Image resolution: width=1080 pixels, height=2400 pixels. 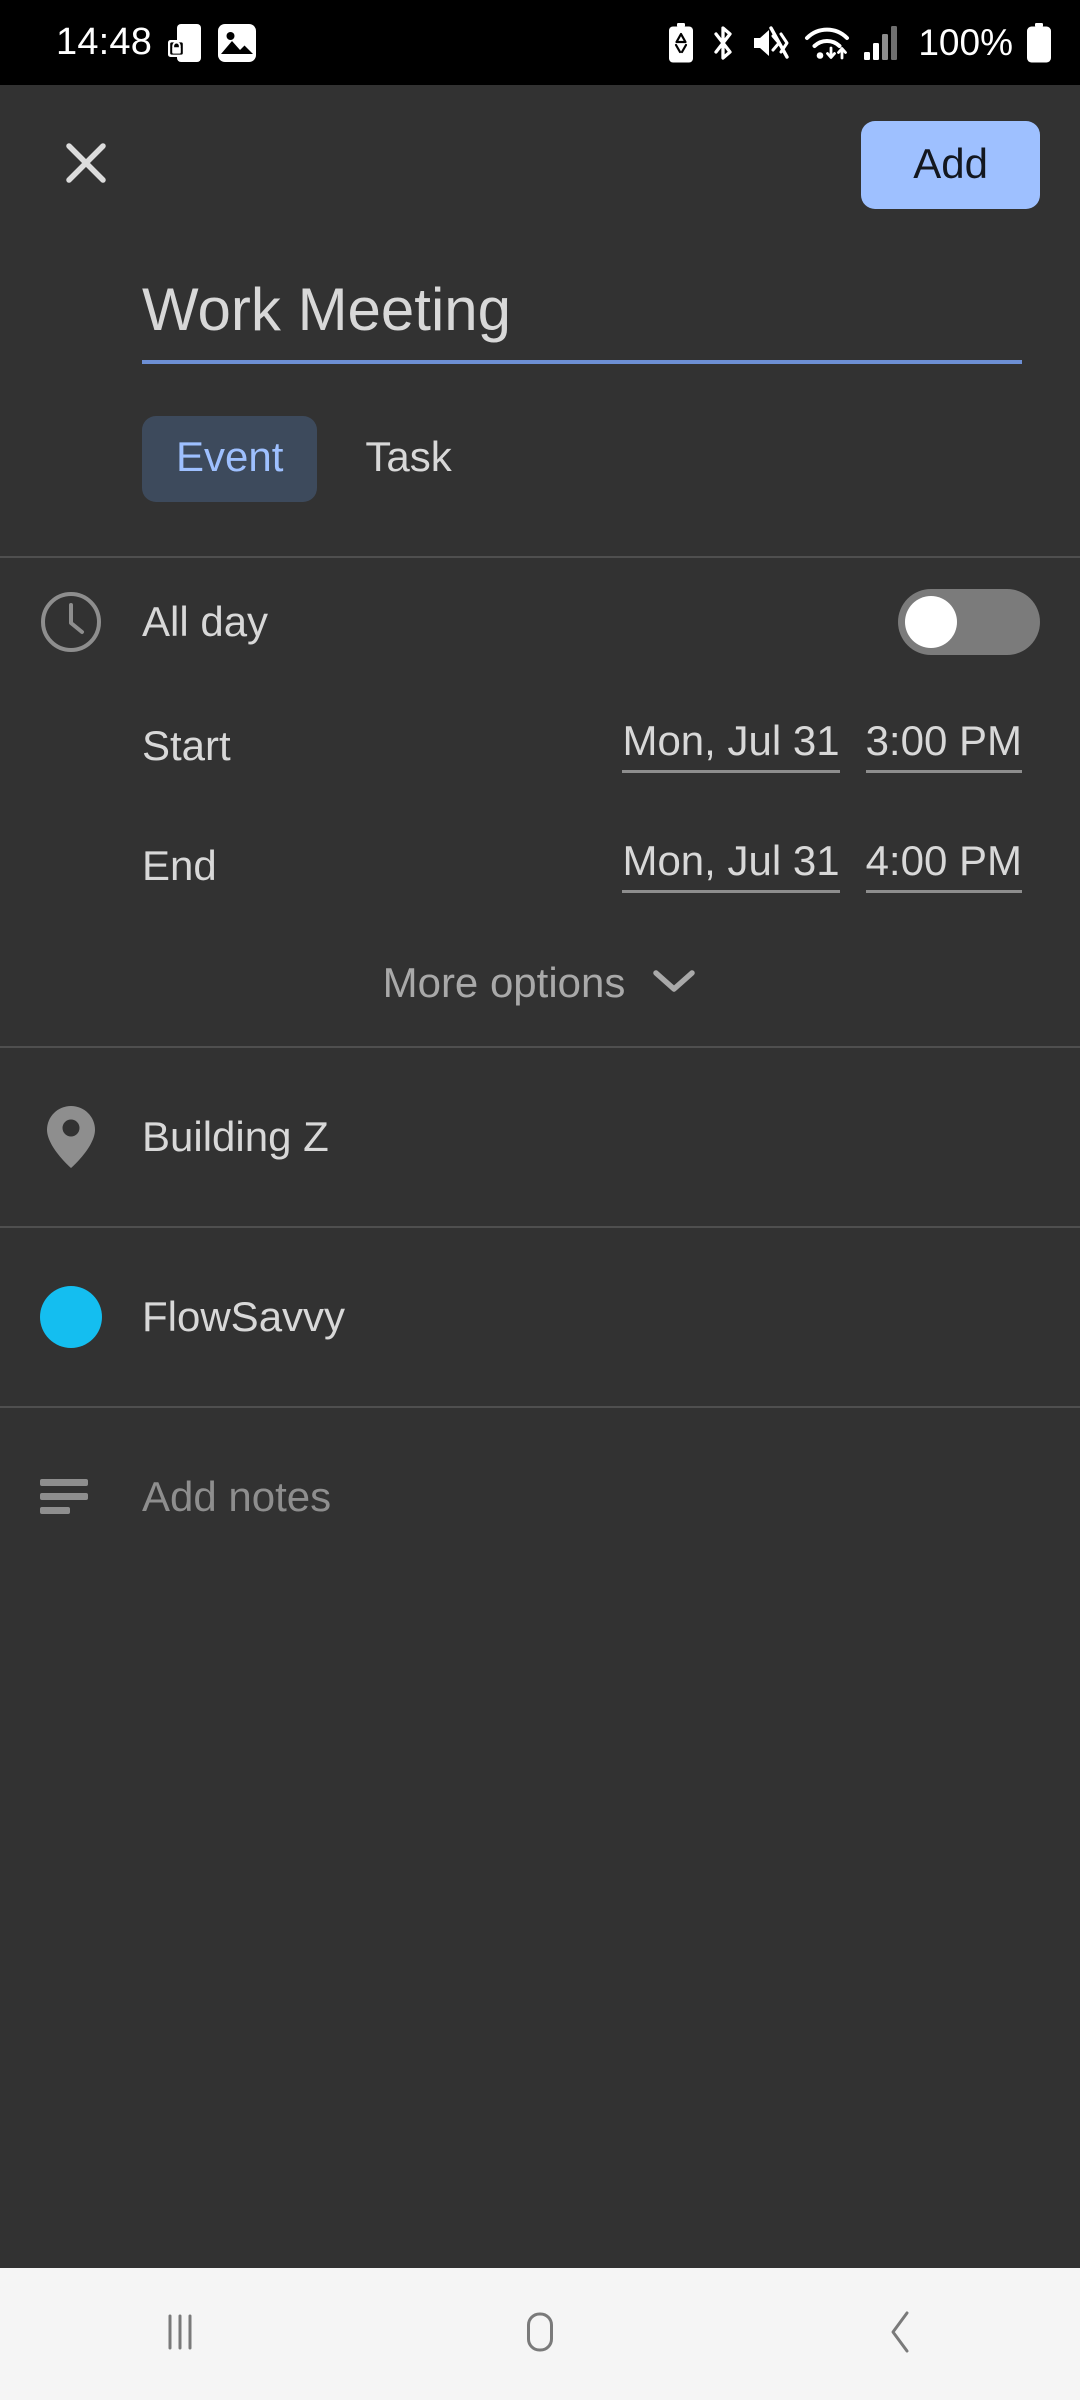 I want to click on battery-saver-icon, so click(x=681, y=42).